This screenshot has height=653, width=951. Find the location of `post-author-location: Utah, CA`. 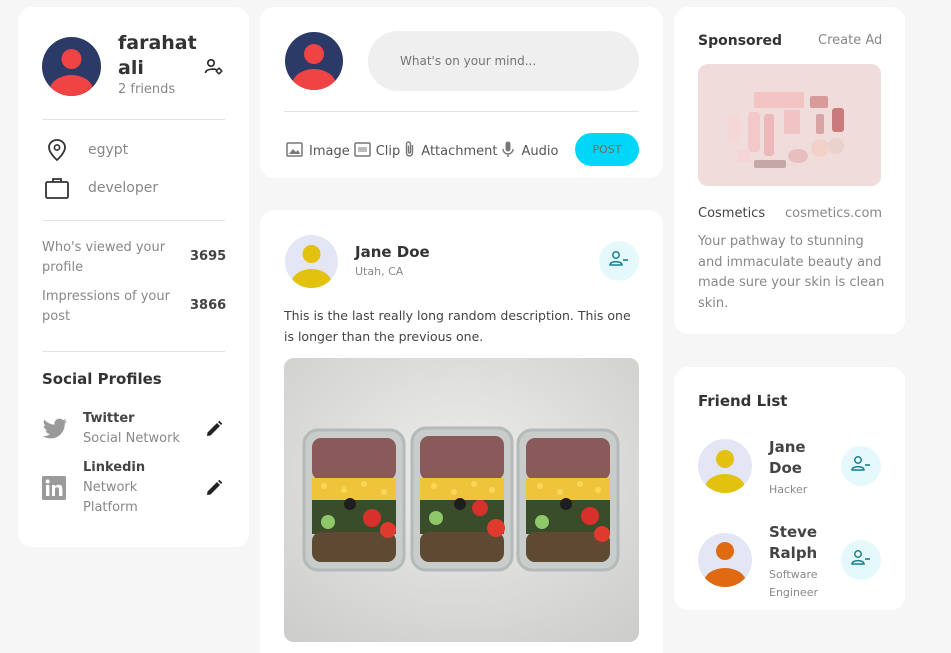

post-author-location: Utah, CA is located at coordinates (379, 271).